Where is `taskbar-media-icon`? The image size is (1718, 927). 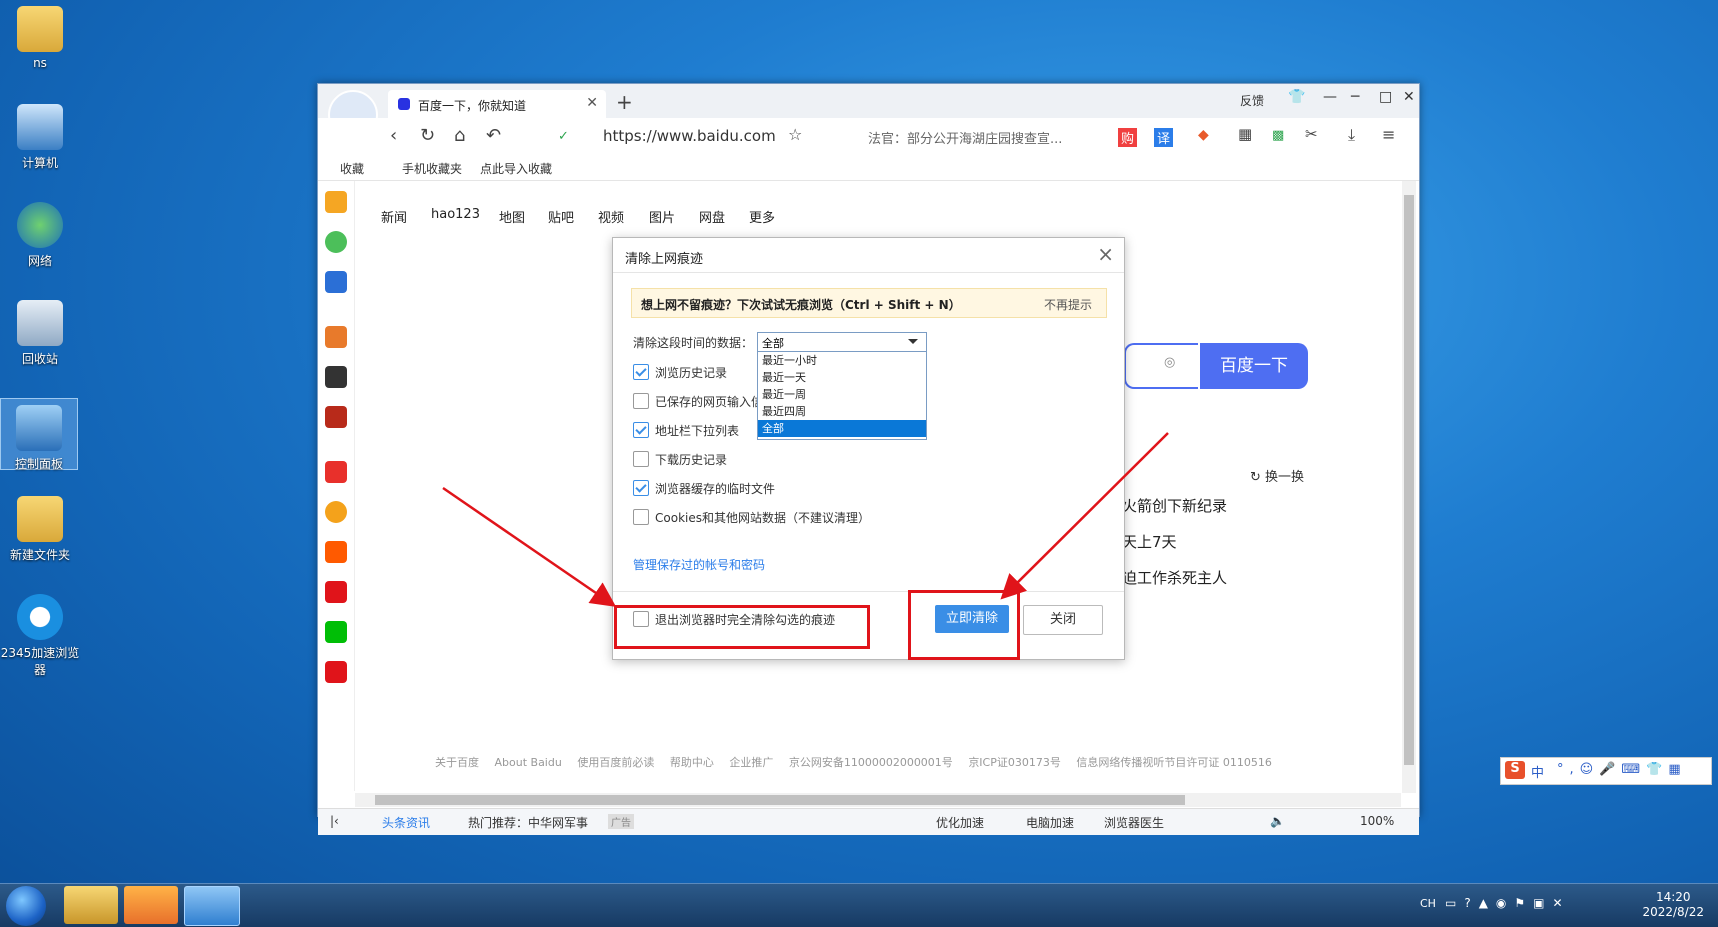 taskbar-media-icon is located at coordinates (151, 905).